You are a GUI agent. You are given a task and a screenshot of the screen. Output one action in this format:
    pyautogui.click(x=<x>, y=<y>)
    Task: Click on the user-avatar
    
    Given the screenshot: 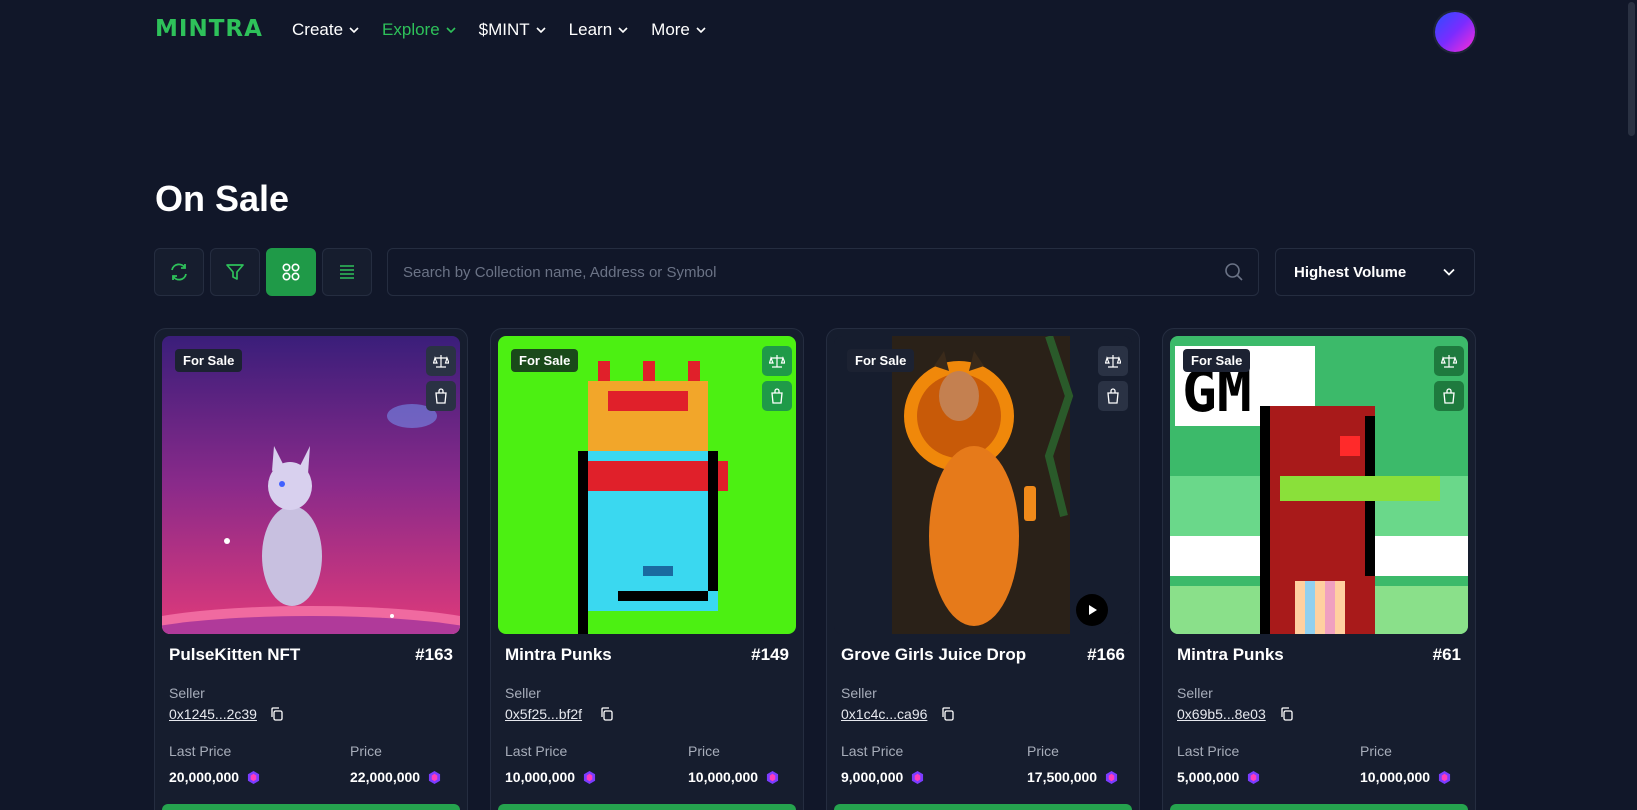 What is the action you would take?
    pyautogui.click(x=1455, y=32)
    